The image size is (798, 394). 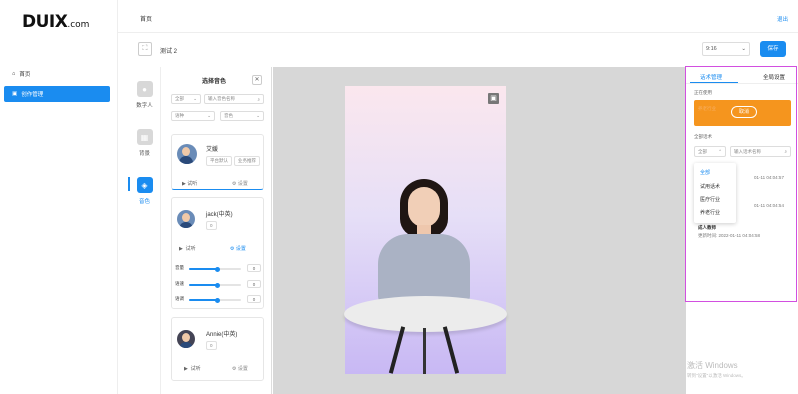 I want to click on active-indicator, so click(x=129, y=184).